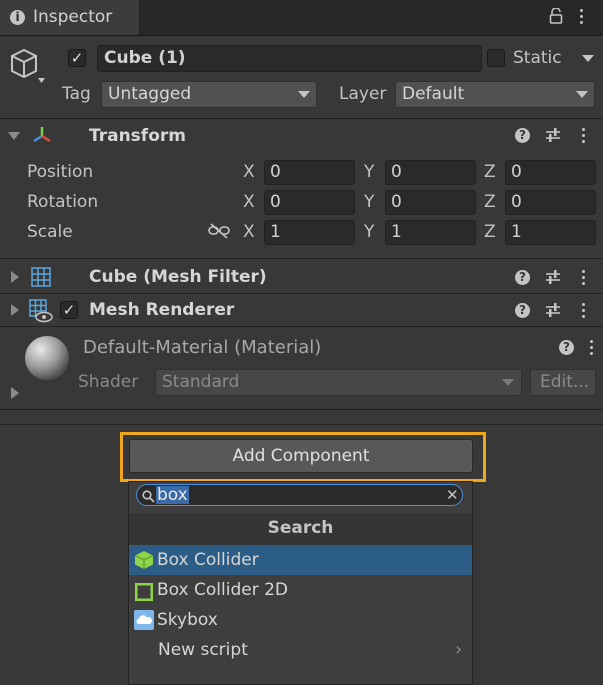  Describe the element at coordinates (289, 58) in the screenshot. I see `object-name-field: Cube (1)` at that location.